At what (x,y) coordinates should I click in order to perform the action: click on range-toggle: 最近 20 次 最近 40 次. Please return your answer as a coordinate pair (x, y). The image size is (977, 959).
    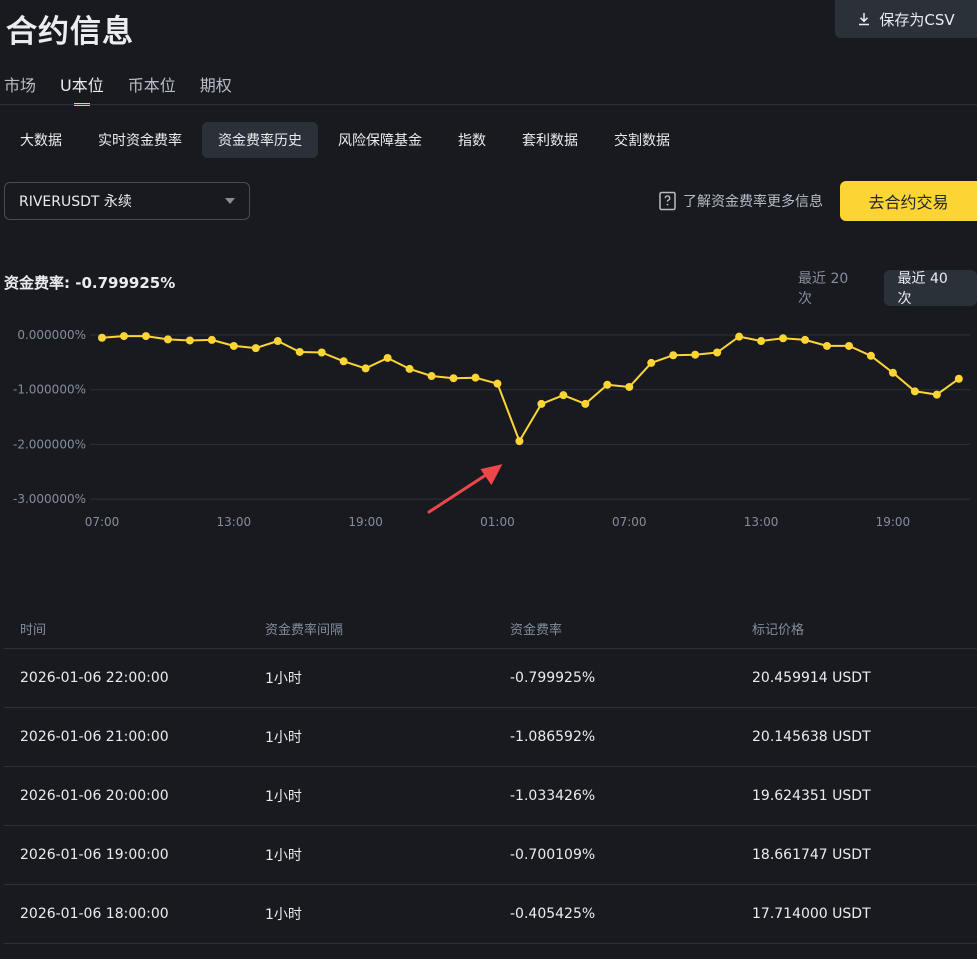
    Looking at the image, I should click on (880, 288).